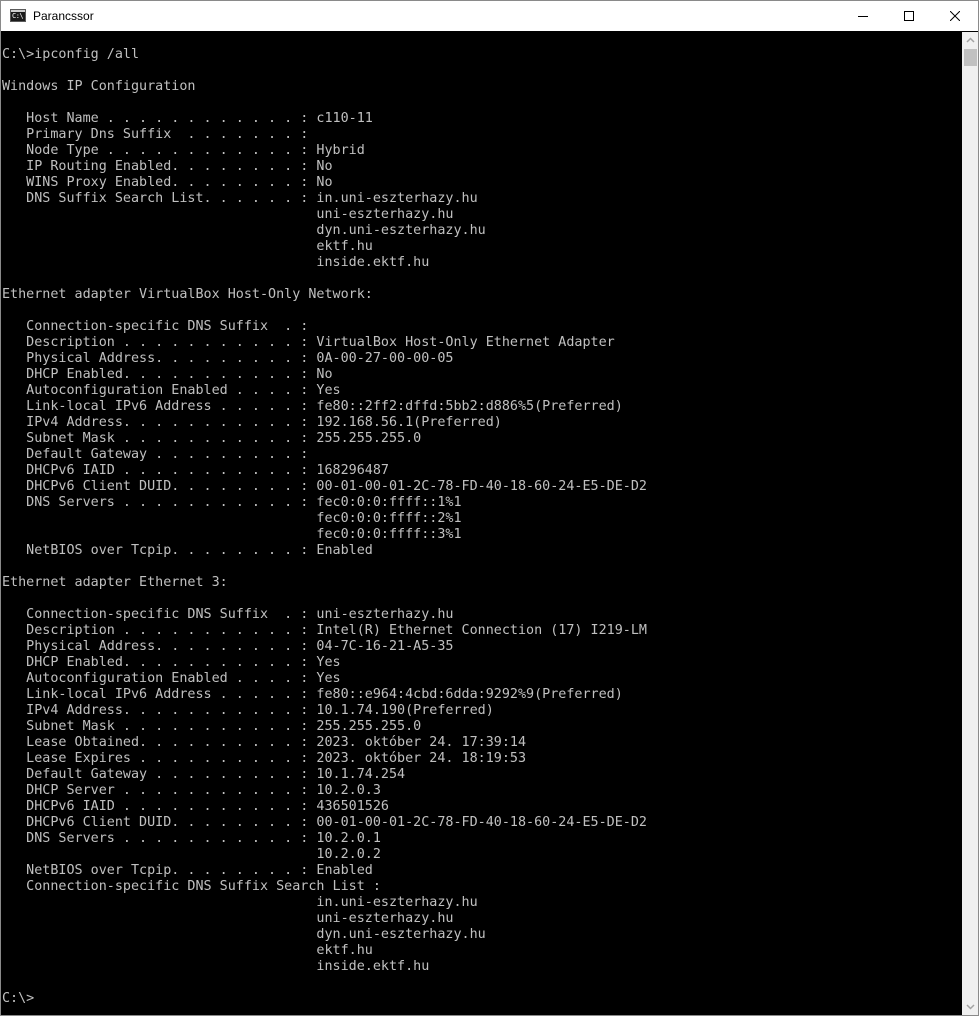  What do you see at coordinates (99, 86) in the screenshot?
I see `console-line: Windows IP Configuration` at bounding box center [99, 86].